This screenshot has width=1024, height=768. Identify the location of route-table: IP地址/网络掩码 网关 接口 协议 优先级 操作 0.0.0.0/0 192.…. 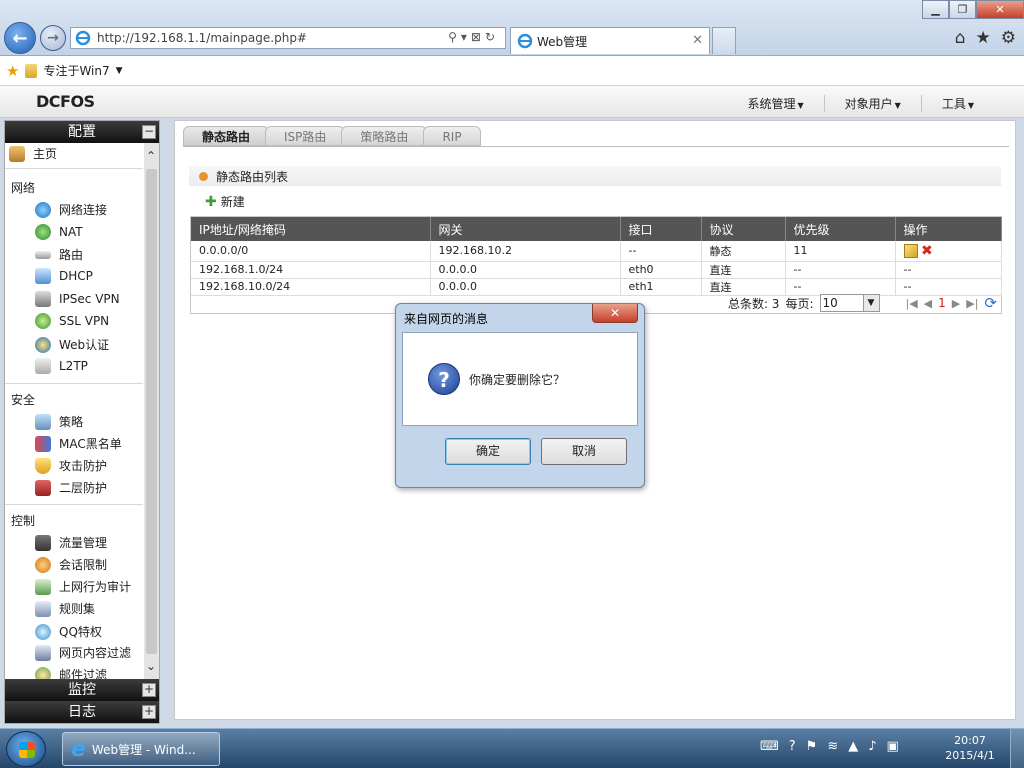
(596, 256).